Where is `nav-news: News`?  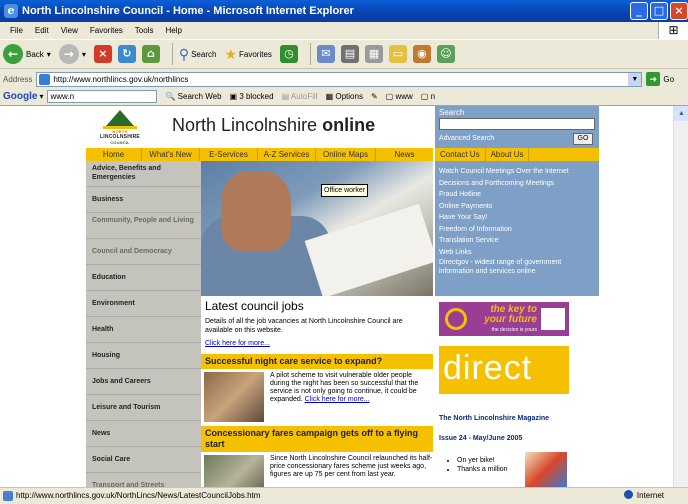
nav-news: News is located at coordinates (404, 154).